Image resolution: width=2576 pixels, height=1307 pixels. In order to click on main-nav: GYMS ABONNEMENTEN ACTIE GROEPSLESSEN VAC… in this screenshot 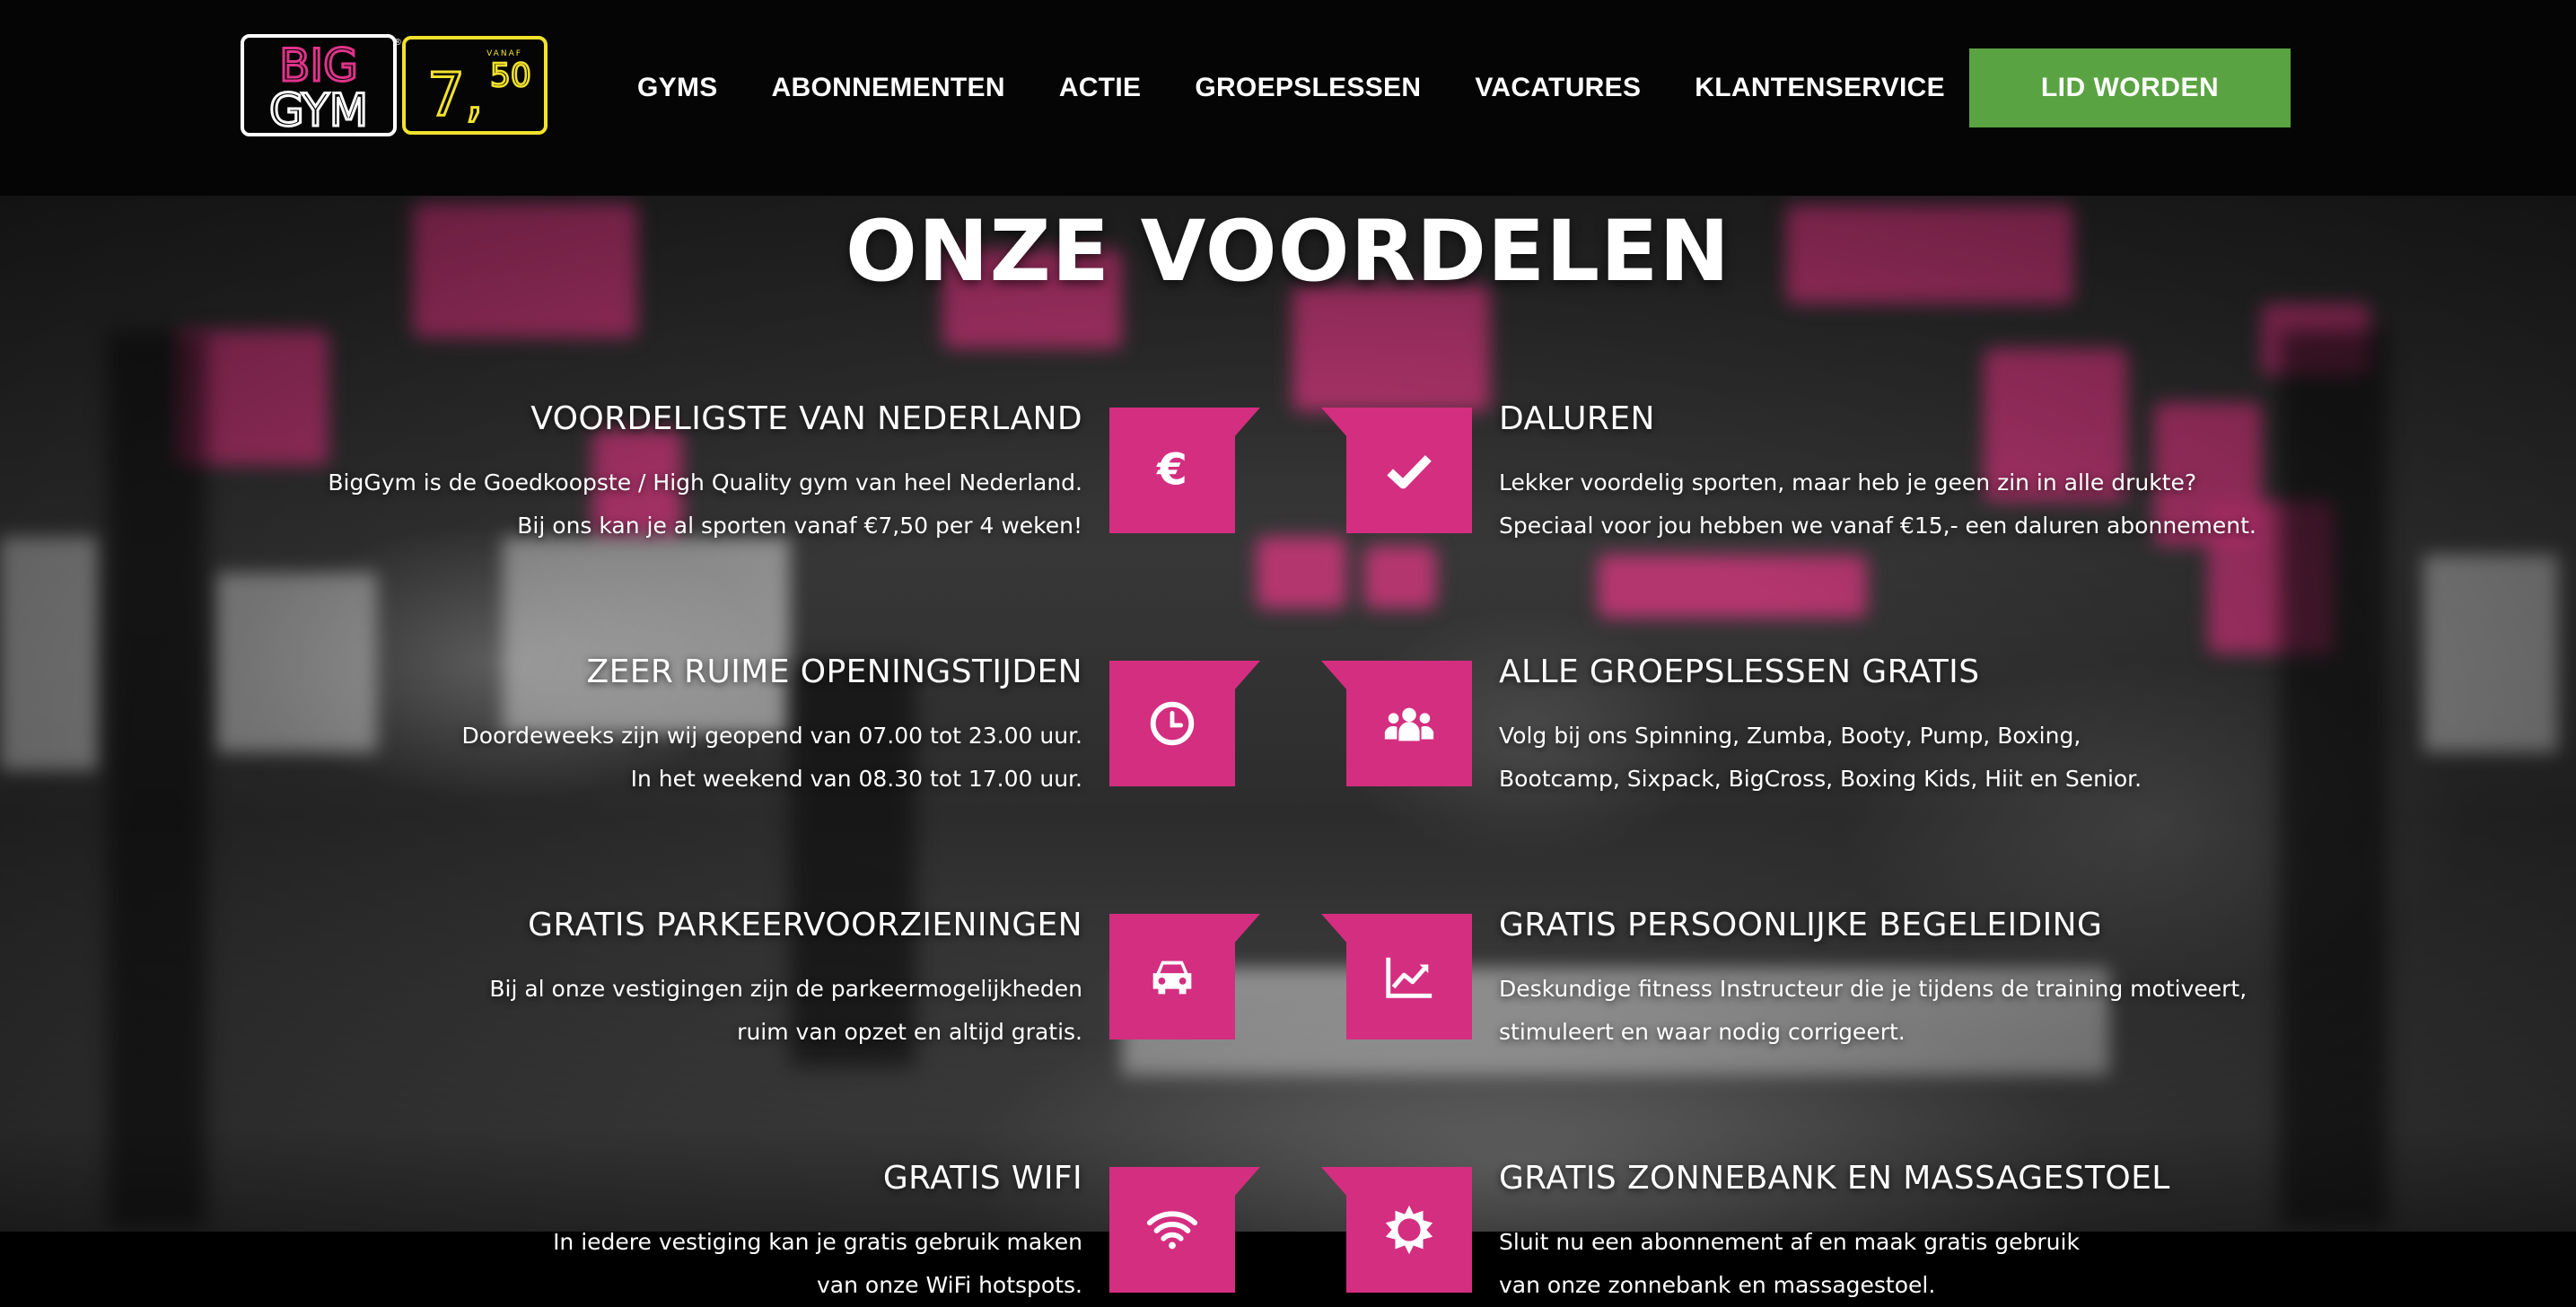, I will do `click(1318, 88)`.